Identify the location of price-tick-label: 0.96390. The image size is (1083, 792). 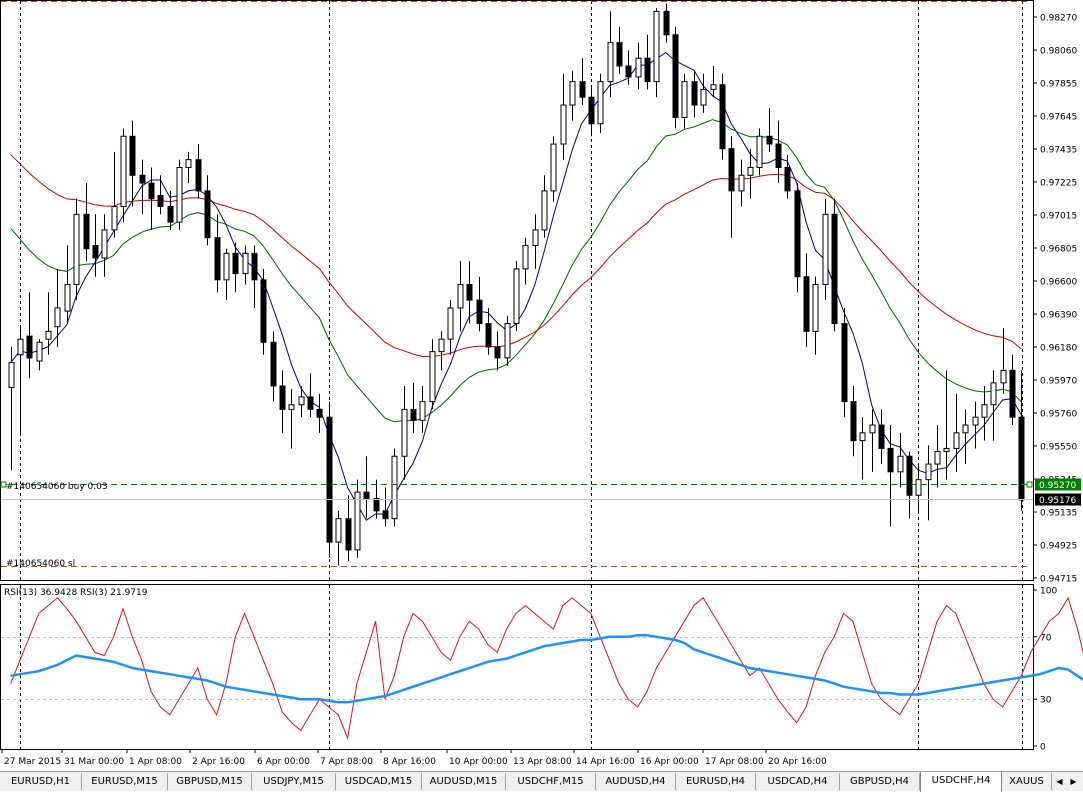
(1058, 316).